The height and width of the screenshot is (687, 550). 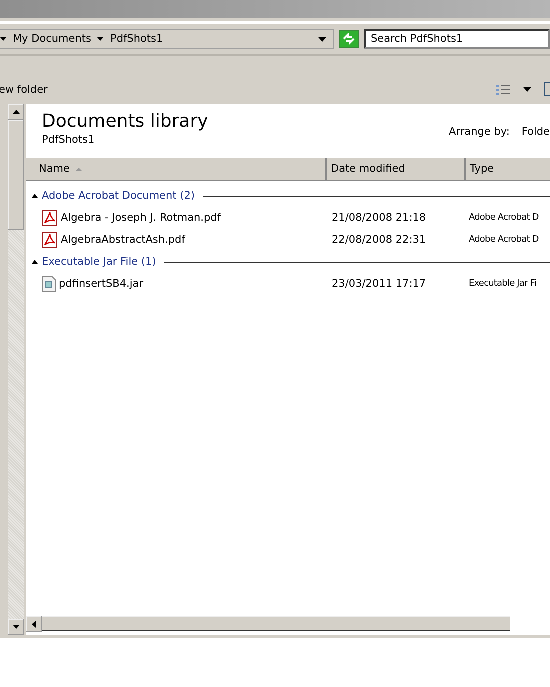 I want to click on scroll-up-button, so click(x=16, y=112).